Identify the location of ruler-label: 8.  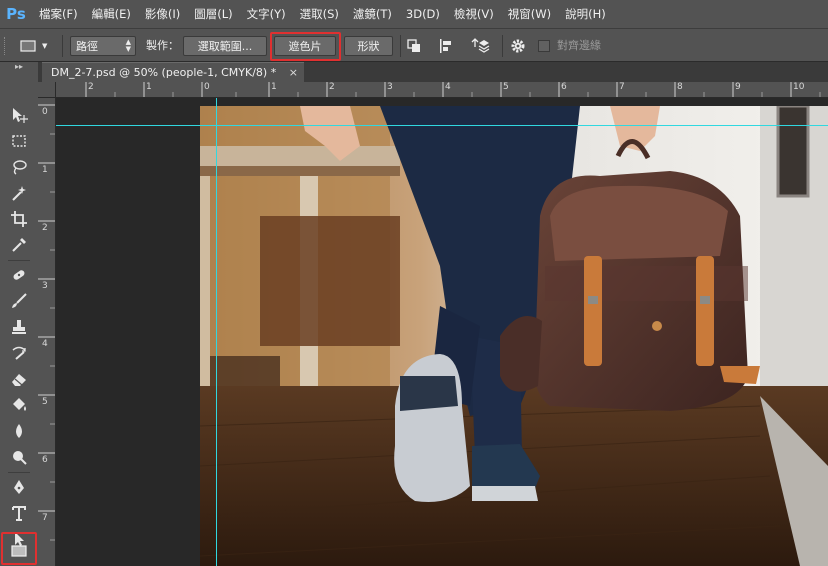
(680, 87).